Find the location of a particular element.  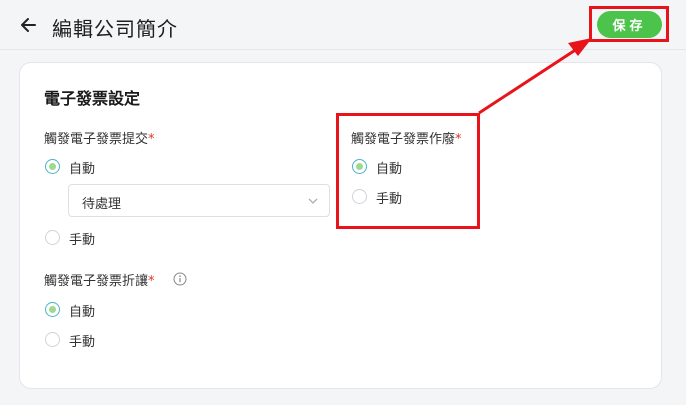

save-button: 保存 is located at coordinates (629, 24).